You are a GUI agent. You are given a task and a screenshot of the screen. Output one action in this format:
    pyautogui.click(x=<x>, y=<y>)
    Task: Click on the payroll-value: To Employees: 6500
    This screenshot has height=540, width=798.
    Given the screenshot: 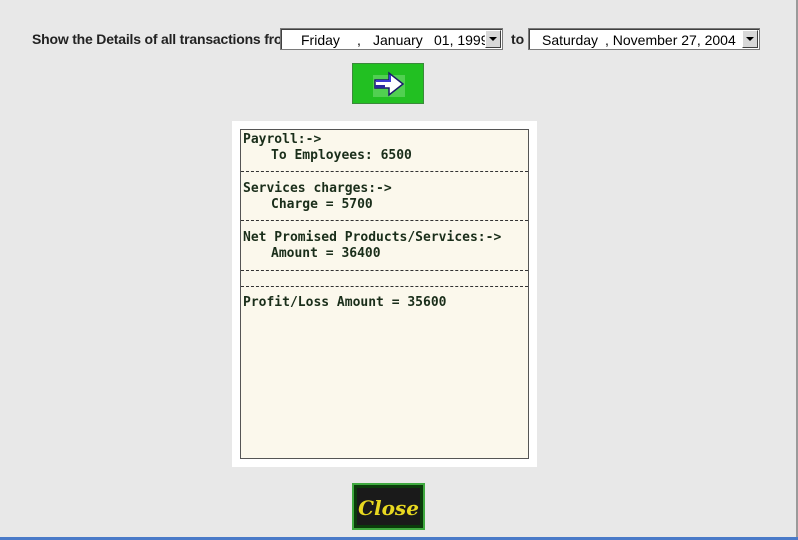 What is the action you would take?
    pyautogui.click(x=341, y=155)
    